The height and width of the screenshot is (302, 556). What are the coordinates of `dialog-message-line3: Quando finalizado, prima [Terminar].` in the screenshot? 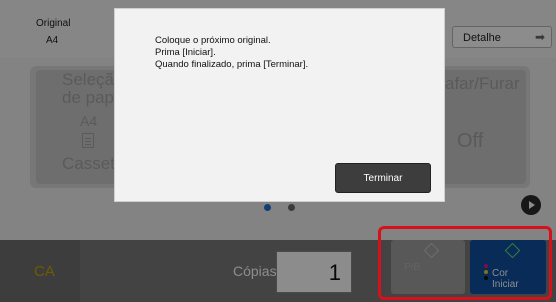 It's located at (232, 64).